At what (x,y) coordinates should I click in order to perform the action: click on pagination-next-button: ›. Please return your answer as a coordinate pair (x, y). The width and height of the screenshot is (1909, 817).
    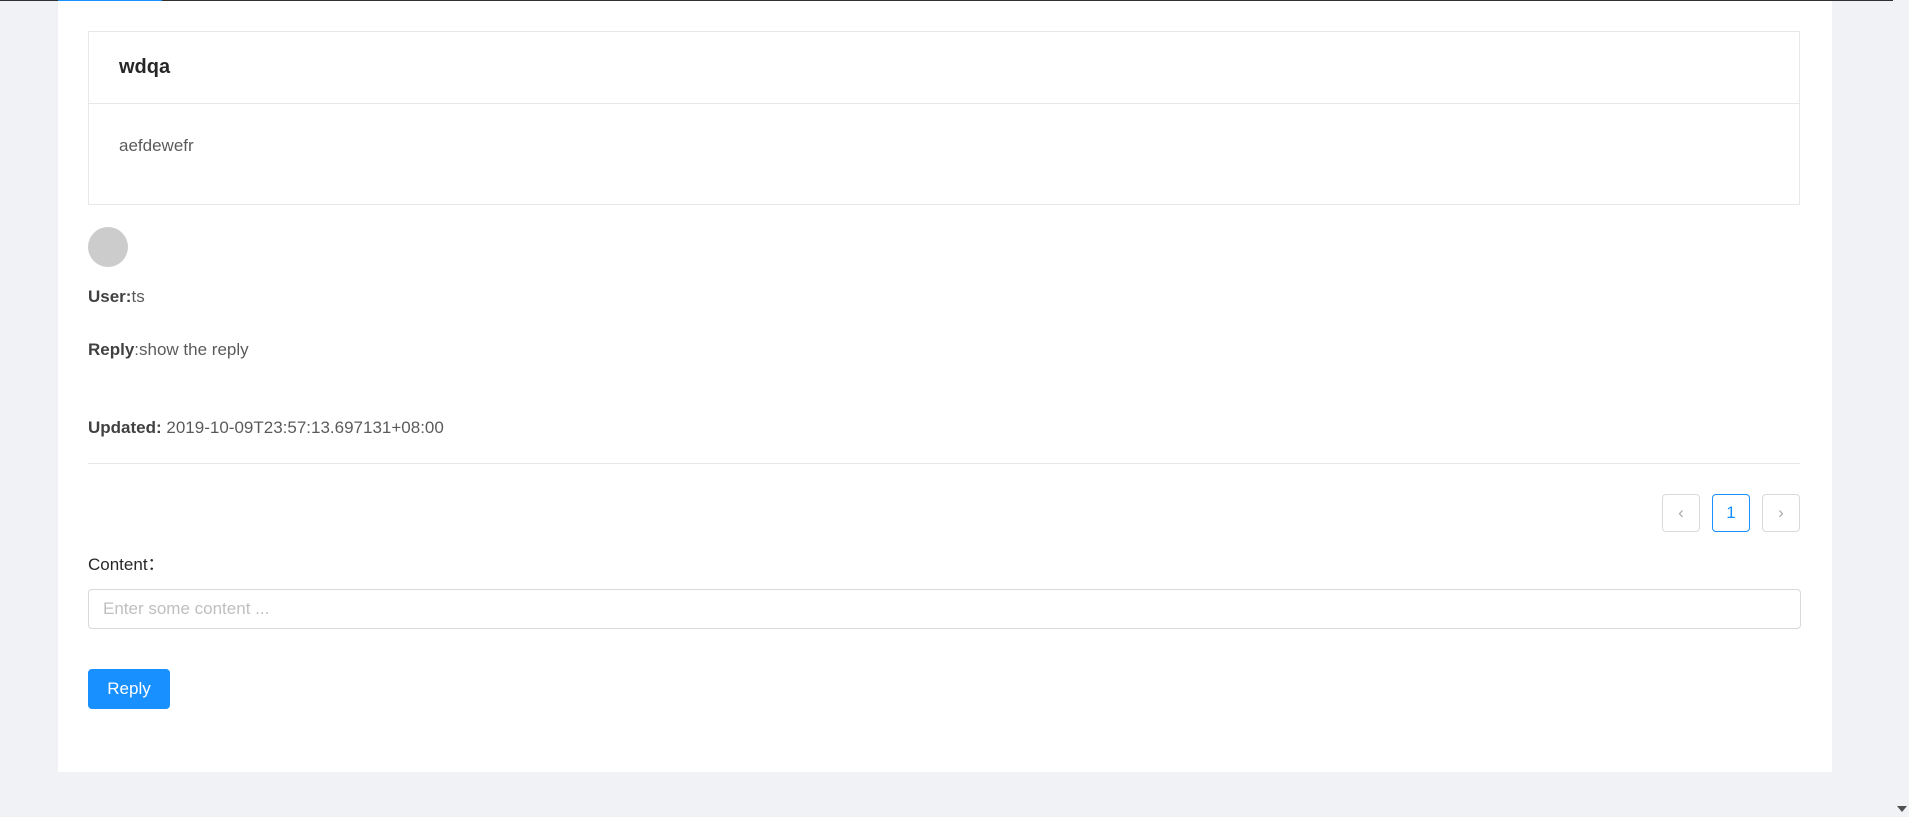
    Looking at the image, I should click on (1781, 513).